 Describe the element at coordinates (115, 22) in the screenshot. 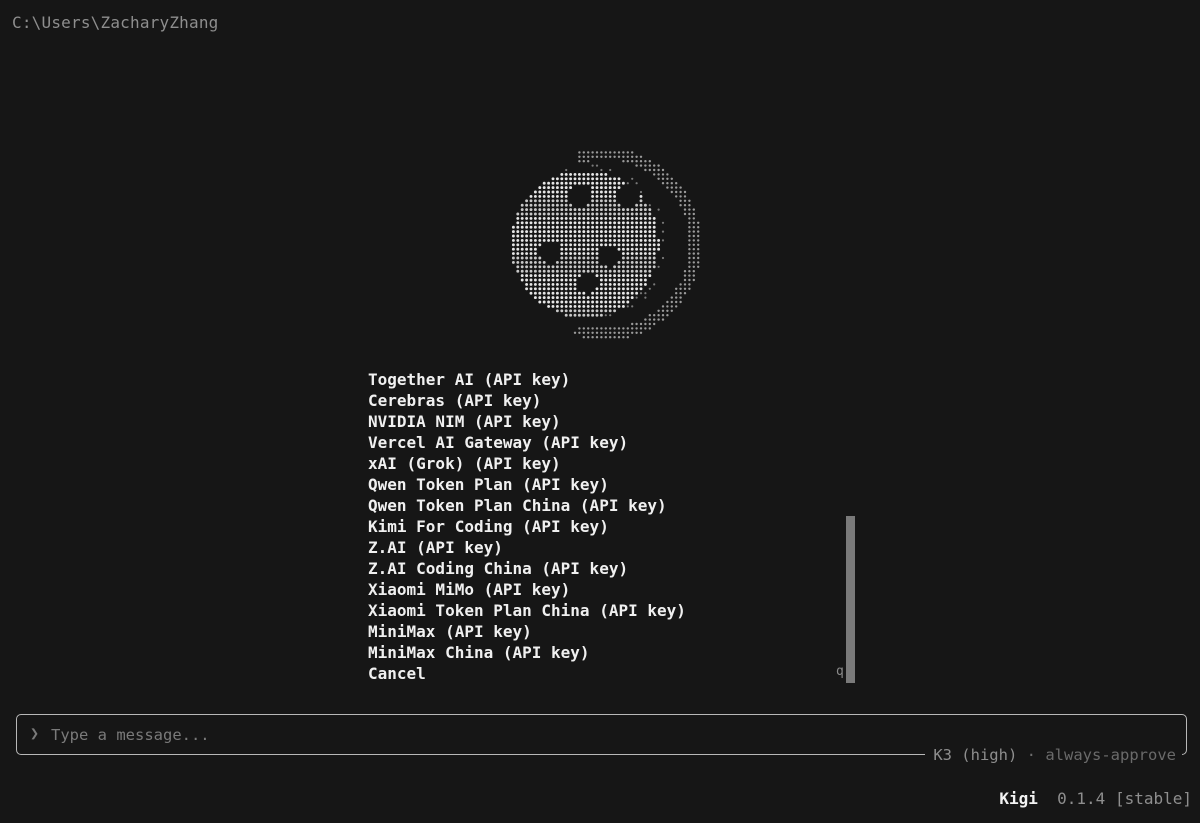

I see `current-directory: C:\Users\ZacharyZhang` at that location.